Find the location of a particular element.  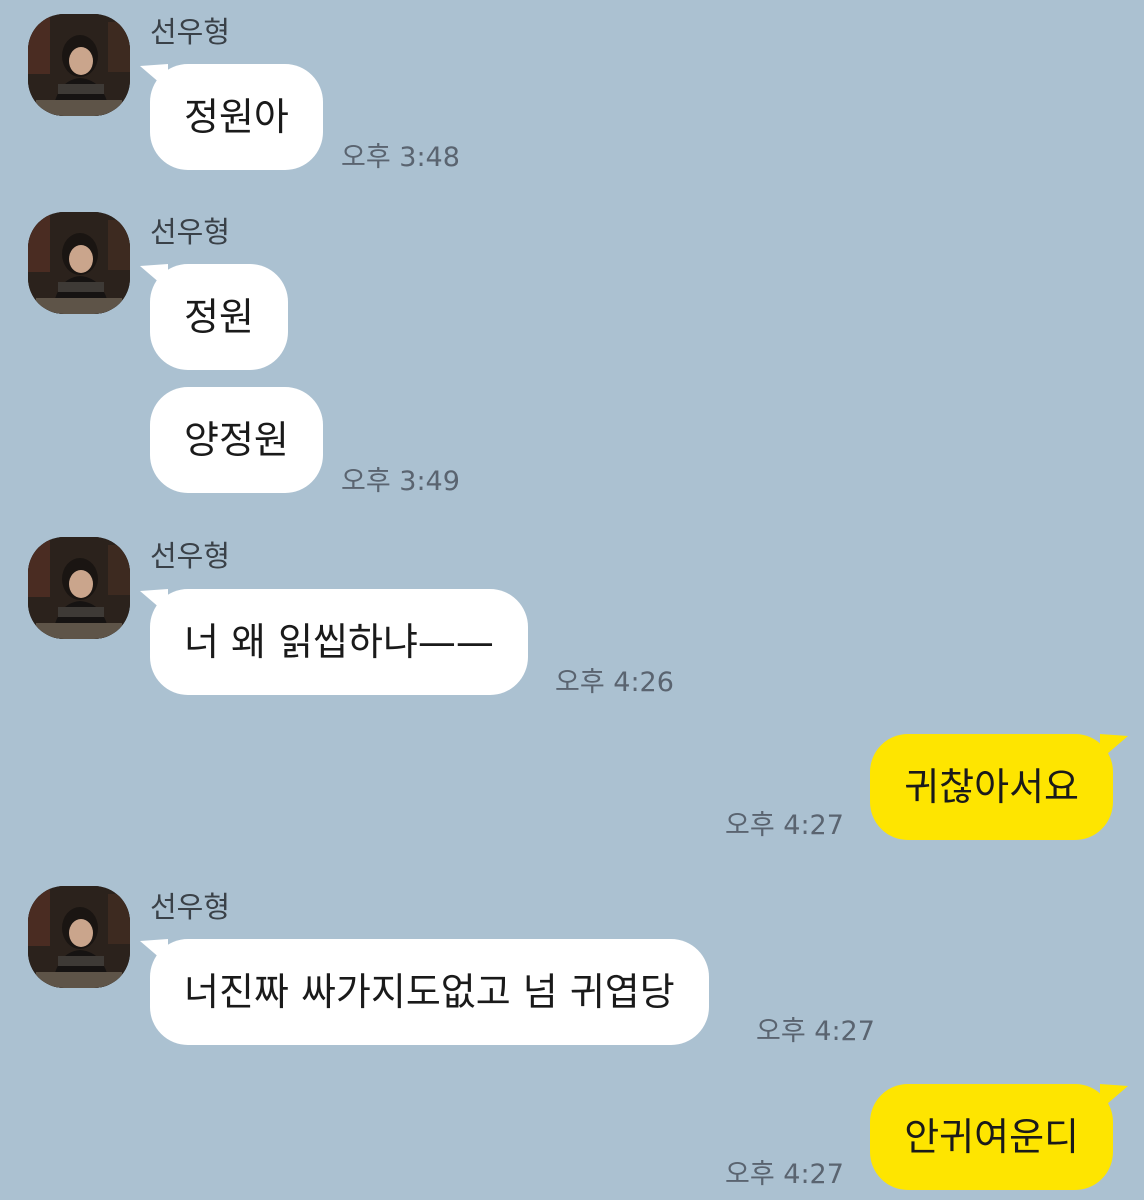

outgoing-message-bubble: 안귀여운디 is located at coordinates (991, 1137).